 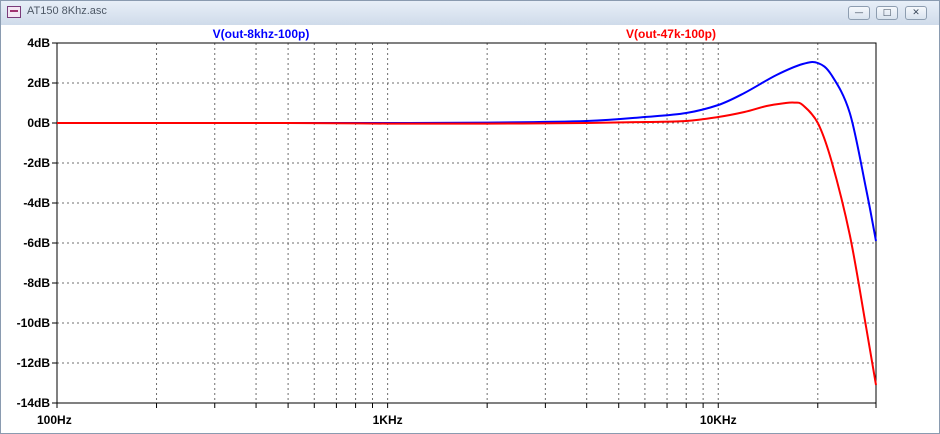 I want to click on y-tick-label: 2dB, so click(x=38, y=83).